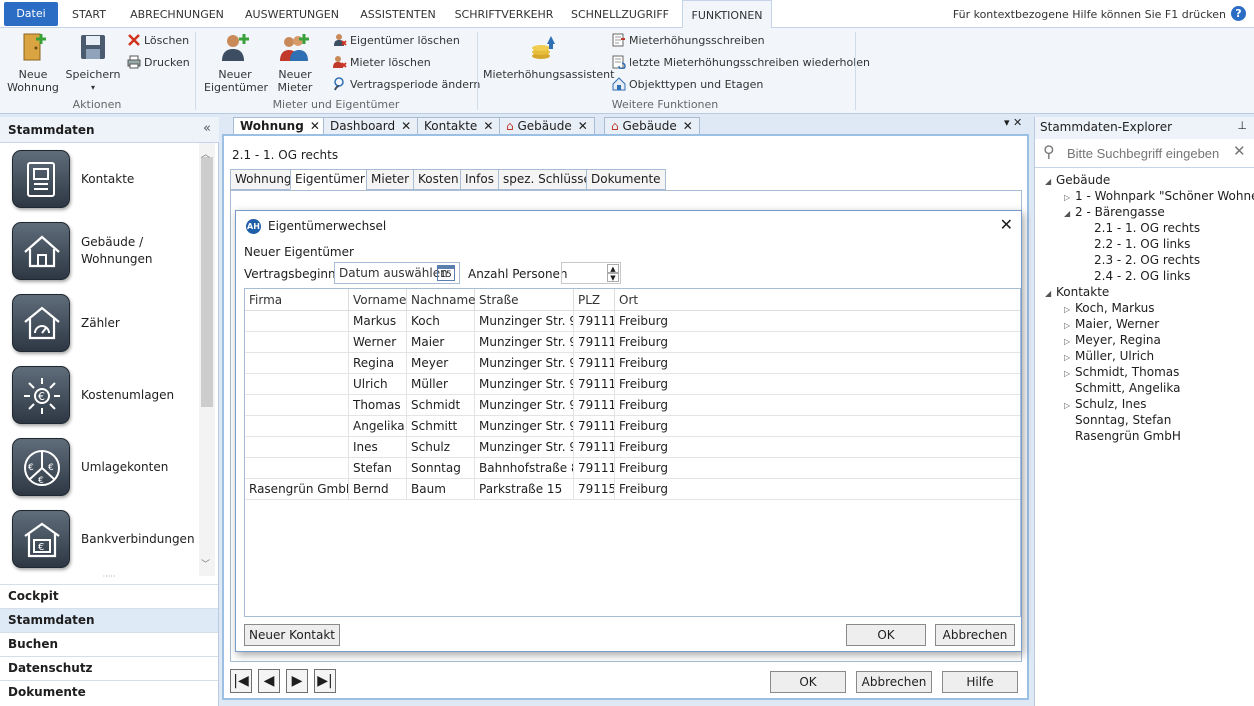 Image resolution: width=1254 pixels, height=706 pixels. What do you see at coordinates (280, 126) in the screenshot?
I see `doc-tab-wohnung: Wohnung ✕` at bounding box center [280, 126].